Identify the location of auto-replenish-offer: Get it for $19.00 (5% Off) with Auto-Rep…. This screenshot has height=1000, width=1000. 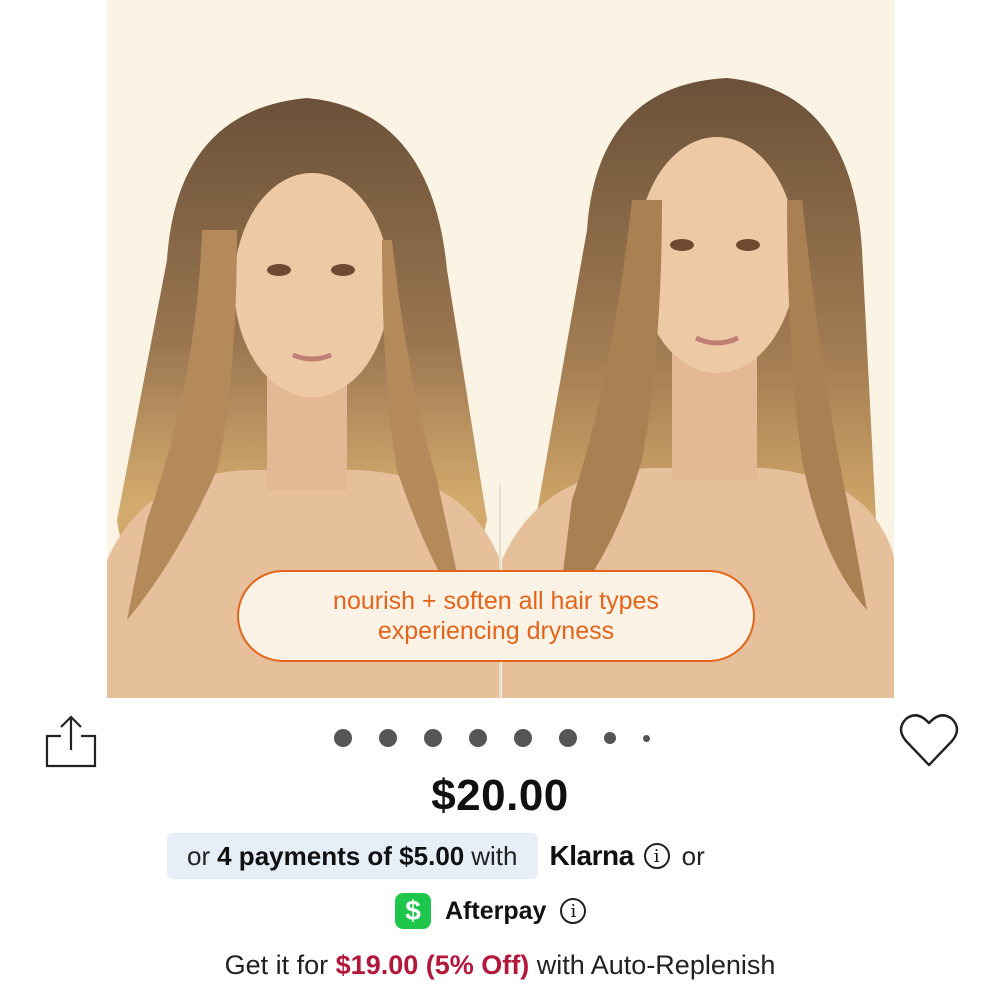
(500, 965).